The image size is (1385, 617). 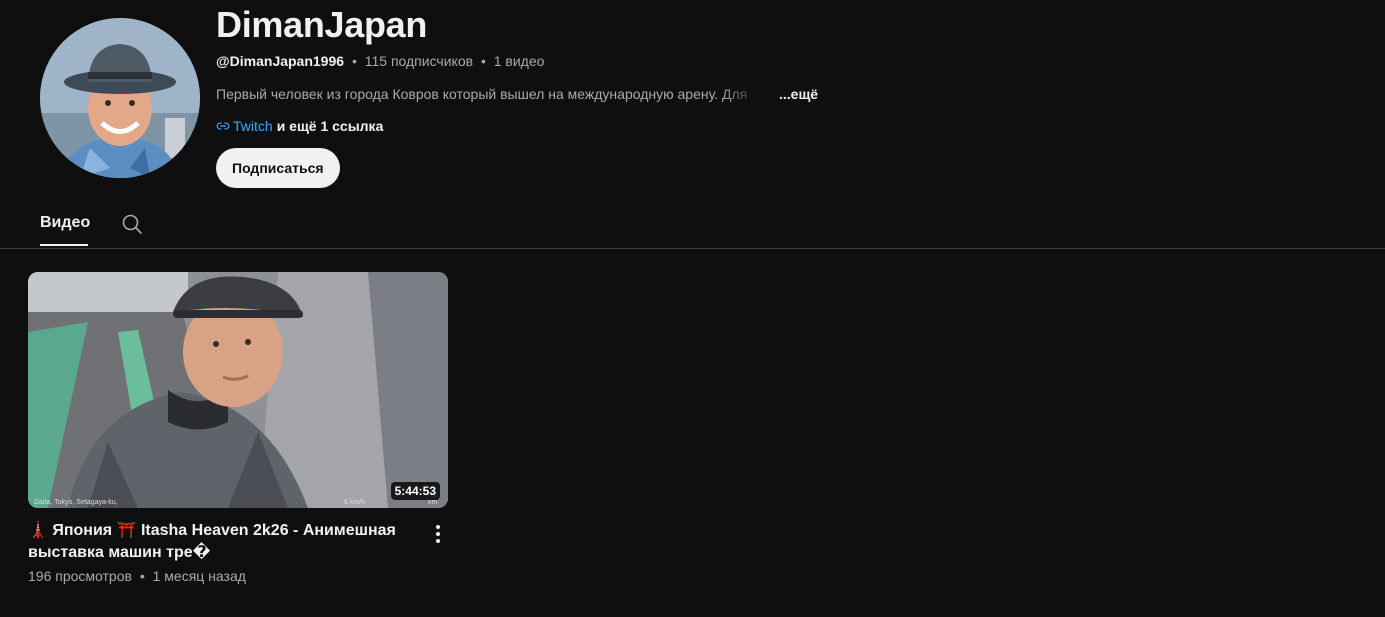 What do you see at coordinates (76, 502) in the screenshot?
I see `overlay-location: Daita, Tokyo, Setagaya-ku,` at bounding box center [76, 502].